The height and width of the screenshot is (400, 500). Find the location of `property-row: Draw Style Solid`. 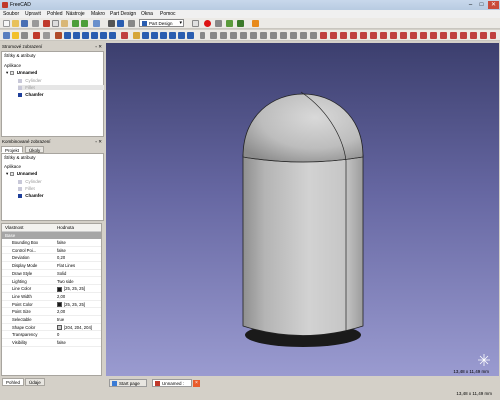

property-row: Draw Style Solid is located at coordinates (51, 274).